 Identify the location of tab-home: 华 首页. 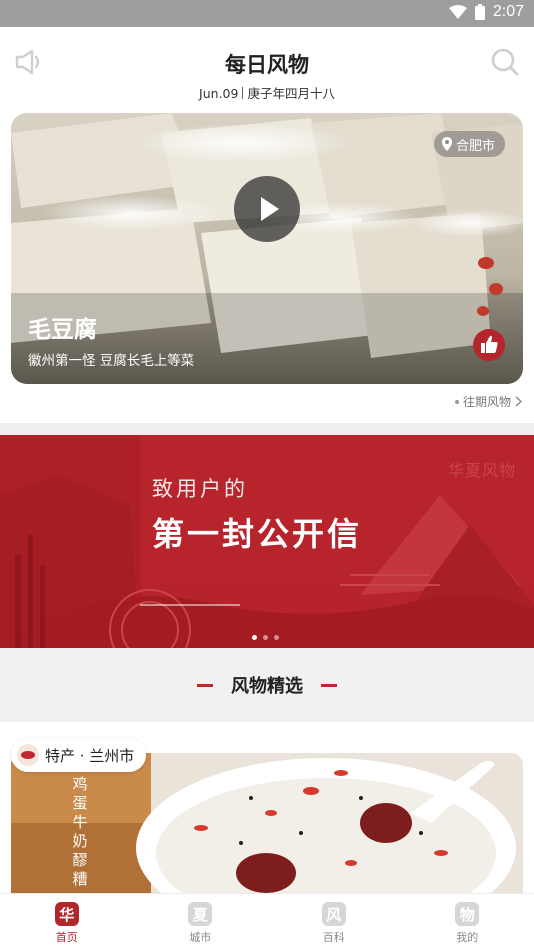
(67, 921).